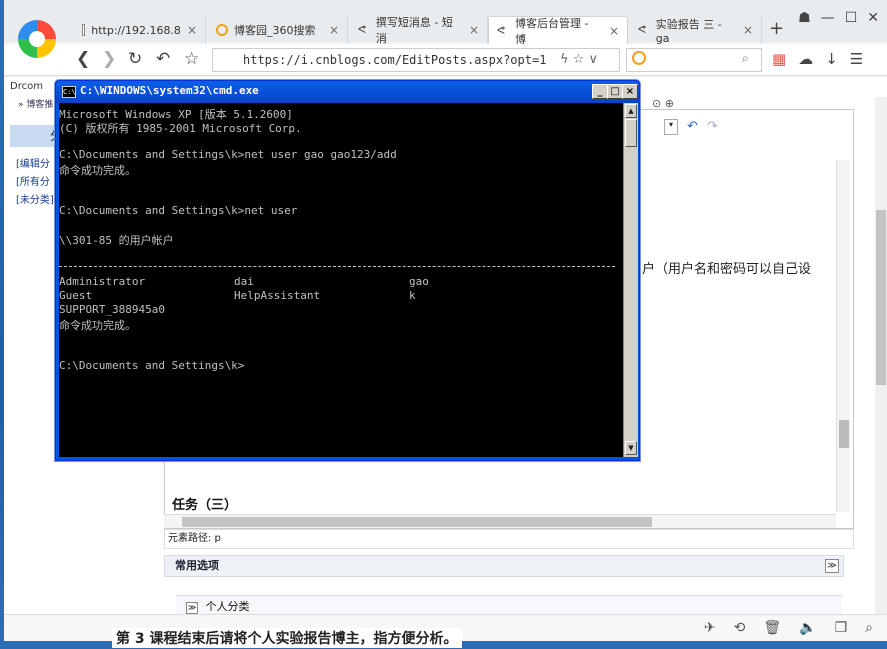 Image resolution: width=887 pixels, height=649 pixels. I want to click on common-options-header: 常用选项 ≫, so click(504, 566).